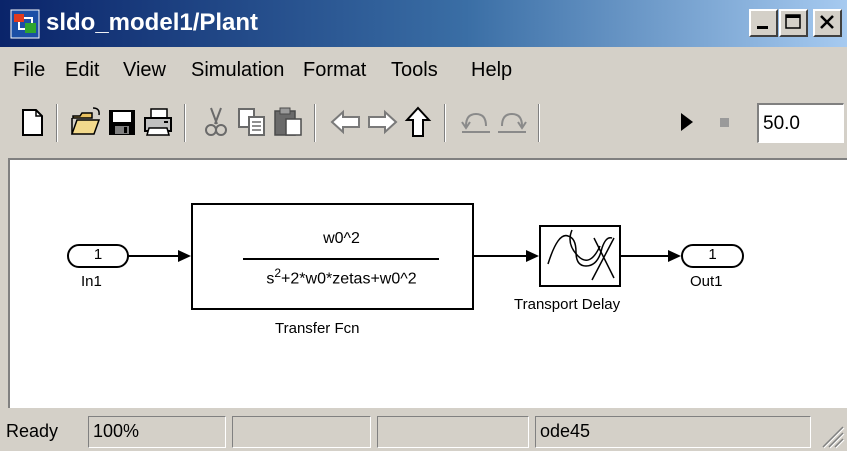 This screenshot has width=847, height=451. I want to click on minimize-button, so click(763, 23).